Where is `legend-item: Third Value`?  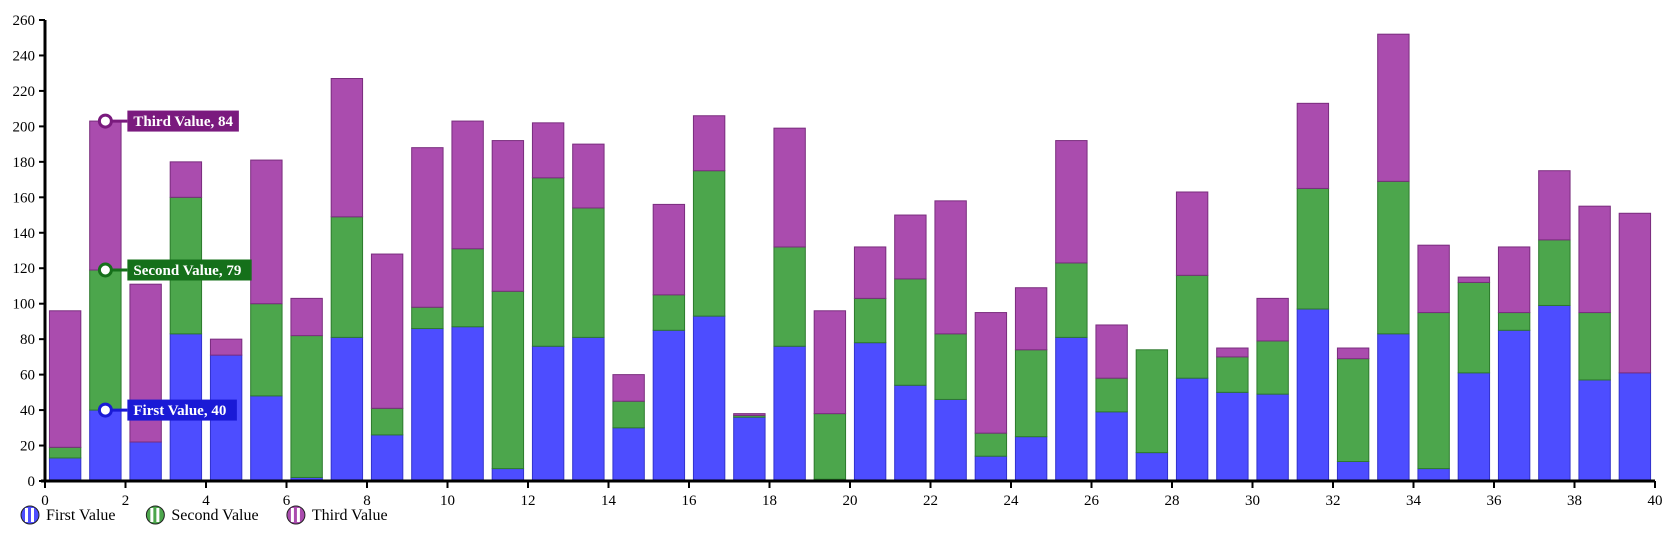
legend-item: Third Value is located at coordinates (337, 515).